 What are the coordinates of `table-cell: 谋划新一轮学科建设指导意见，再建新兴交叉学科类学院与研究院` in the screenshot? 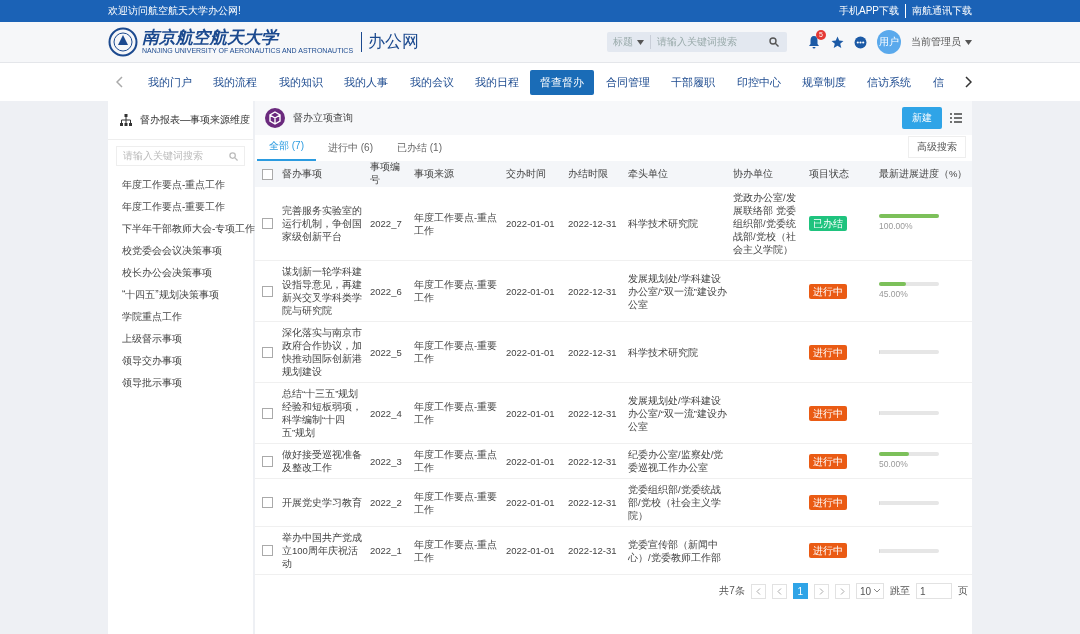 It's located at (323, 291).